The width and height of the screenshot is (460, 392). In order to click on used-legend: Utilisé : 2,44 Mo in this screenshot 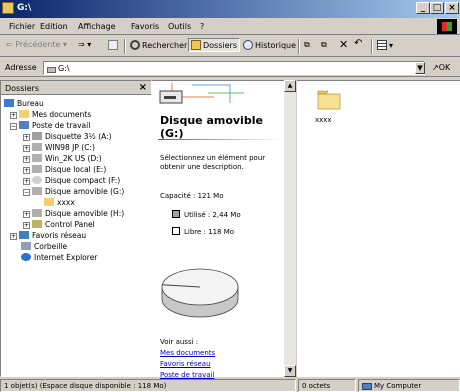, I will do `click(206, 214)`.